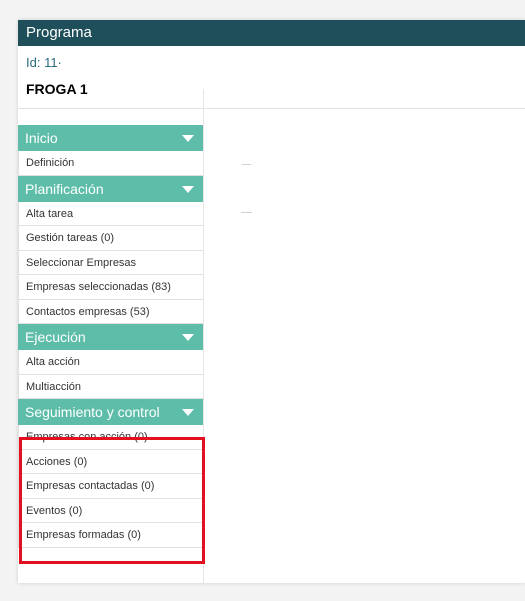  What do you see at coordinates (203, 336) in the screenshot?
I see `content-divider` at bounding box center [203, 336].